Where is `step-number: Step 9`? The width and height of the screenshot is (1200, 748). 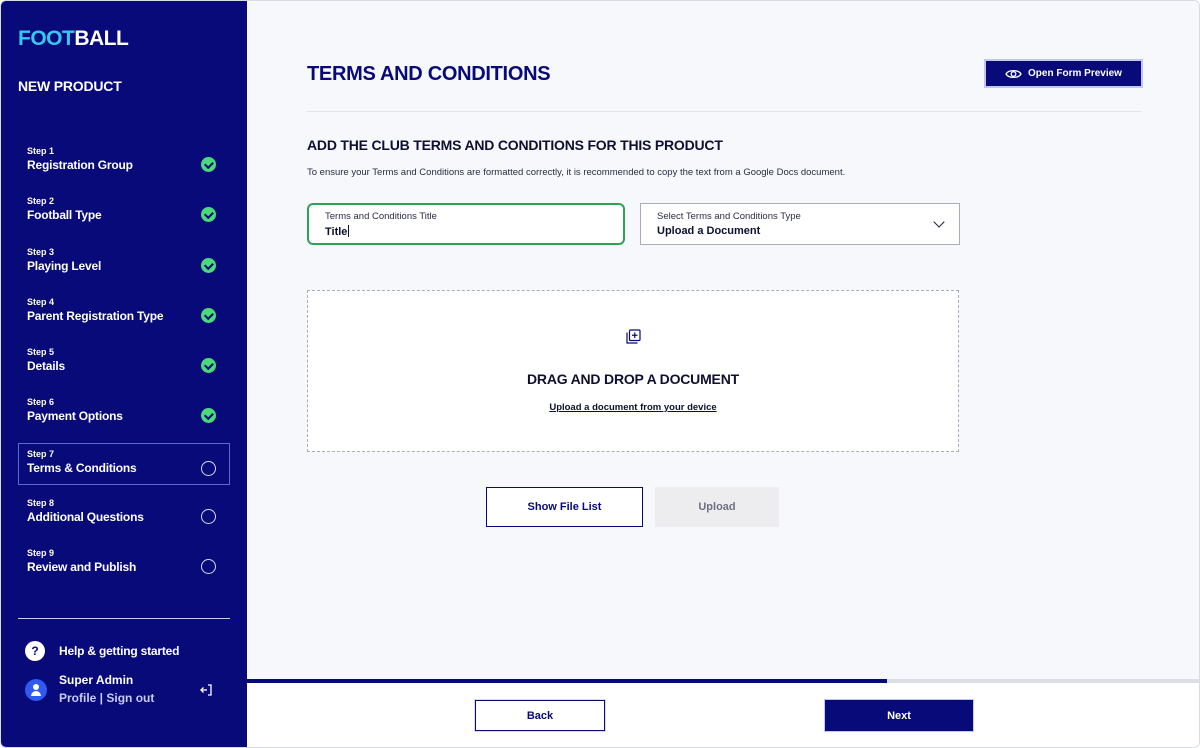 step-number: Step 9 is located at coordinates (41, 553).